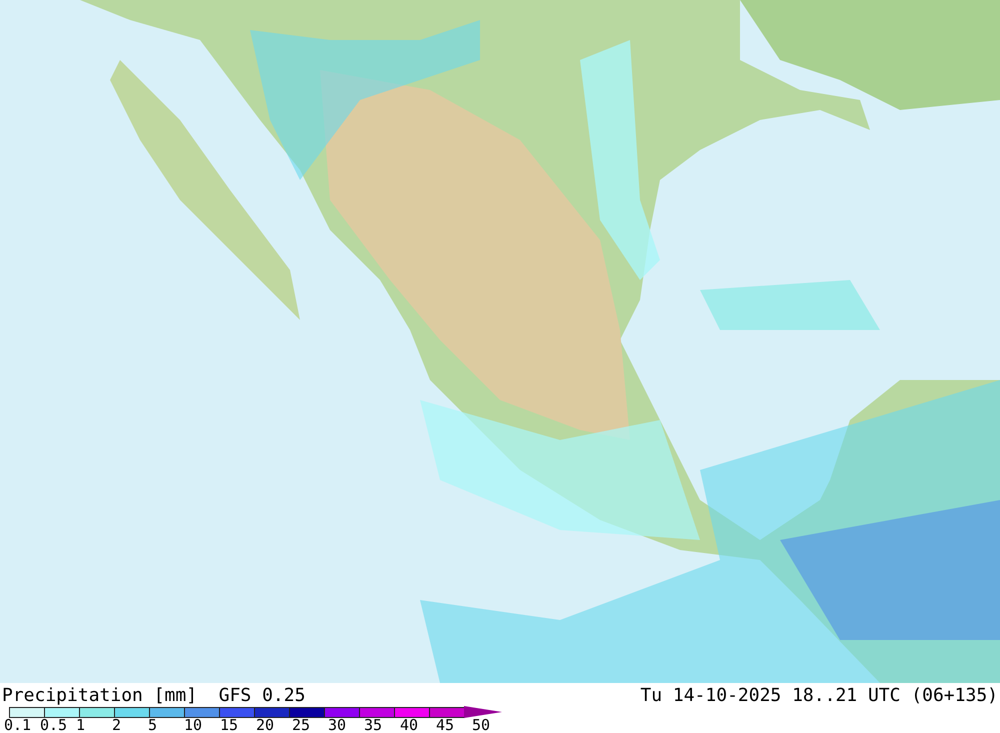 This screenshot has width=1000, height=733. I want to click on valid-time: Tu 14-10-2025 18..21 UTC (06+135), so click(819, 695).